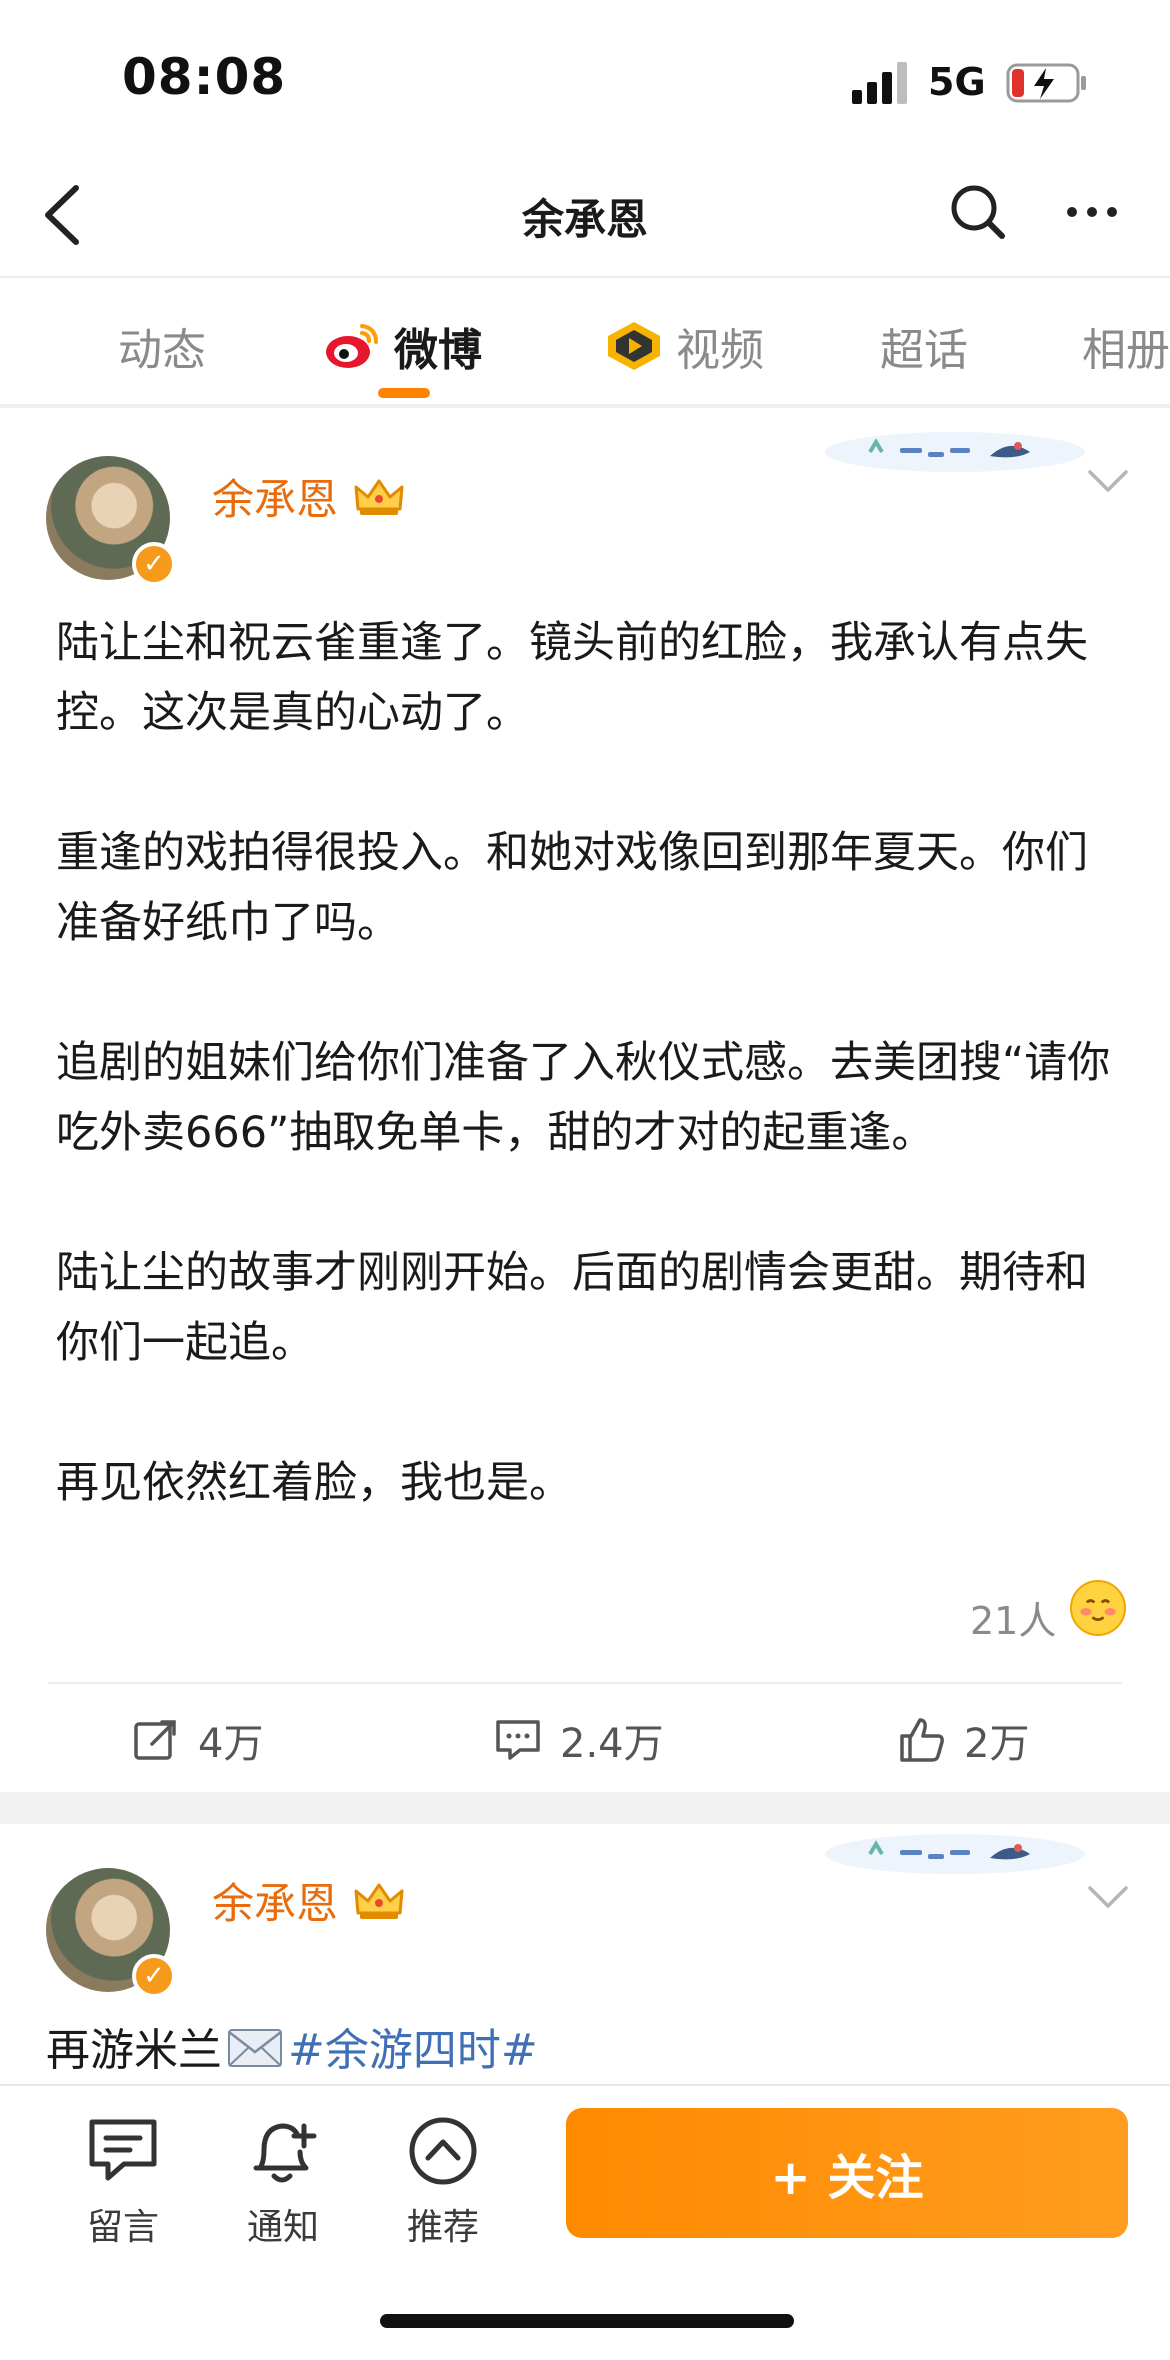  I want to click on recommend-button: 推荐, so click(443, 2182).